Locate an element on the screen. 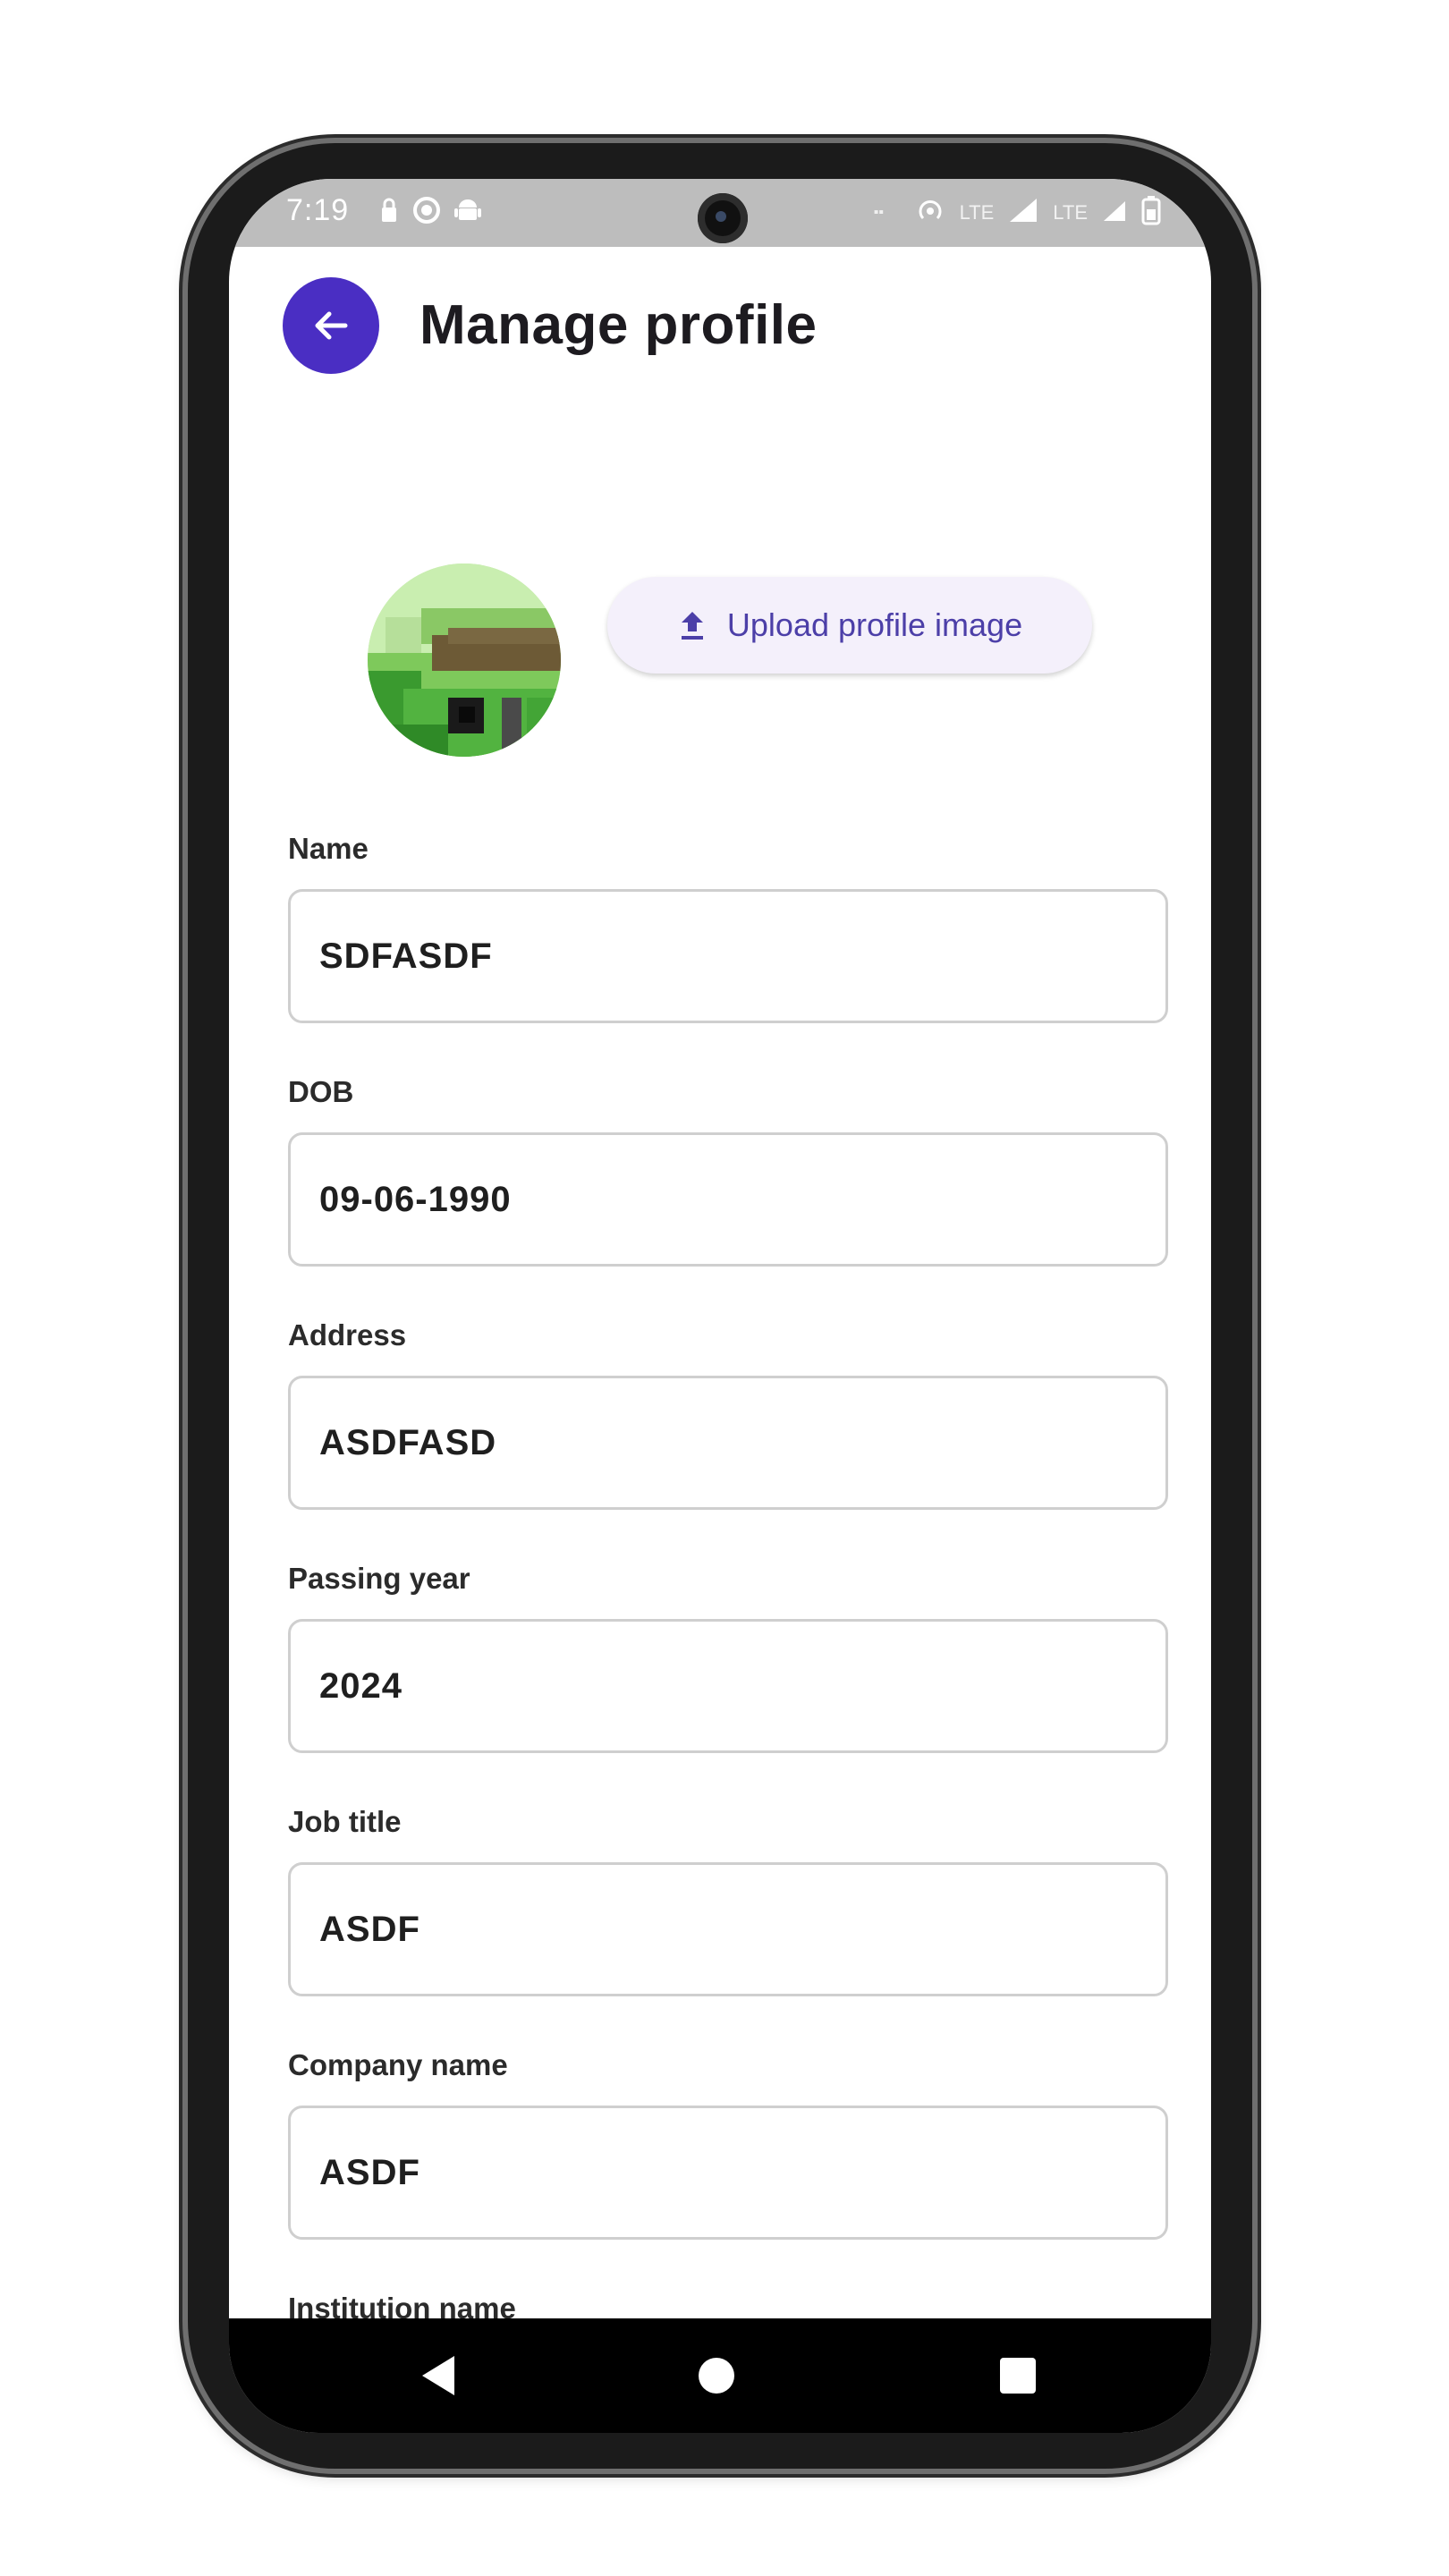 Image resolution: width=1449 pixels, height=2576 pixels. front-camera is located at coordinates (723, 218).